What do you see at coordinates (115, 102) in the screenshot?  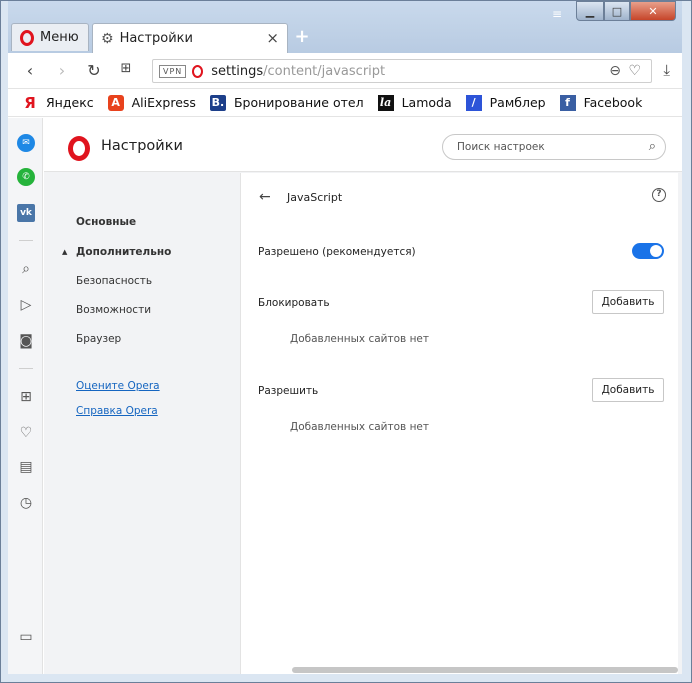 I see `aliexpress-icon: A` at bounding box center [115, 102].